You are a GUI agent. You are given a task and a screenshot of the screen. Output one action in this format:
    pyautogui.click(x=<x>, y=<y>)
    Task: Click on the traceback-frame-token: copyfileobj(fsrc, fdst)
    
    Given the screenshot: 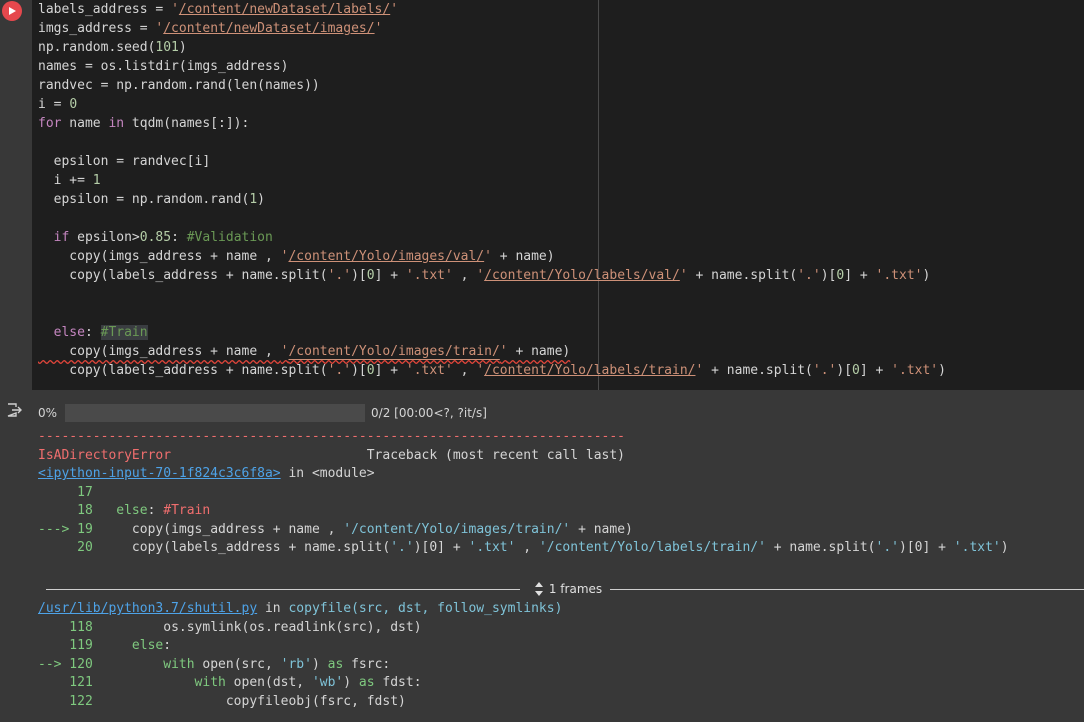 What is the action you would take?
    pyautogui.click(x=253, y=701)
    